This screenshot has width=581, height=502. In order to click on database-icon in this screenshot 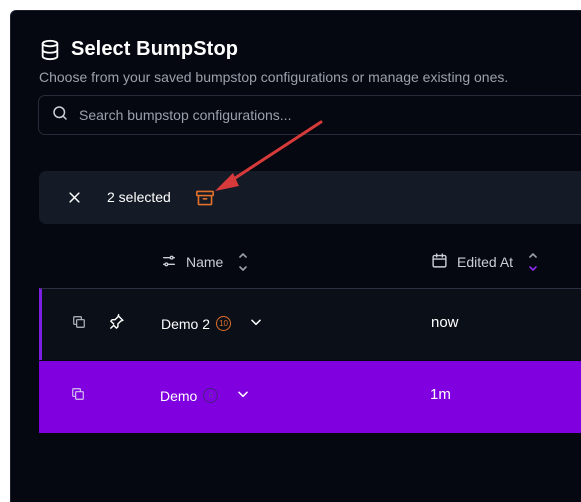, I will do `click(50, 50)`.